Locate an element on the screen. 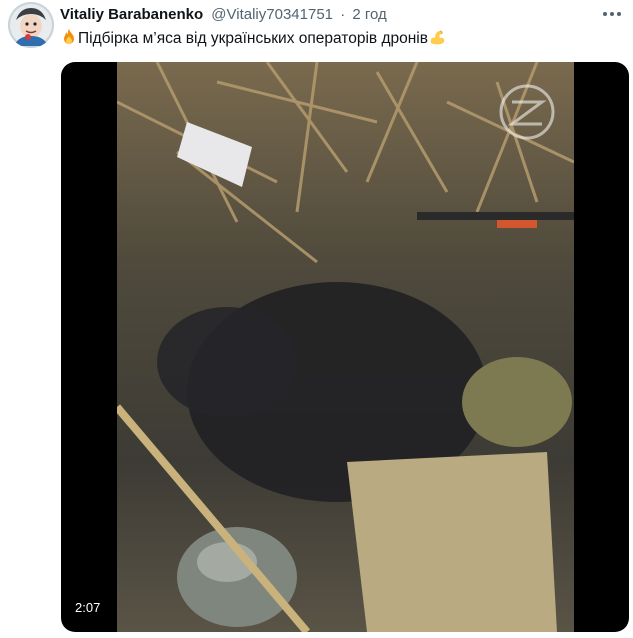 The image size is (633, 638). tweet-timestamp: 2 год is located at coordinates (369, 14).